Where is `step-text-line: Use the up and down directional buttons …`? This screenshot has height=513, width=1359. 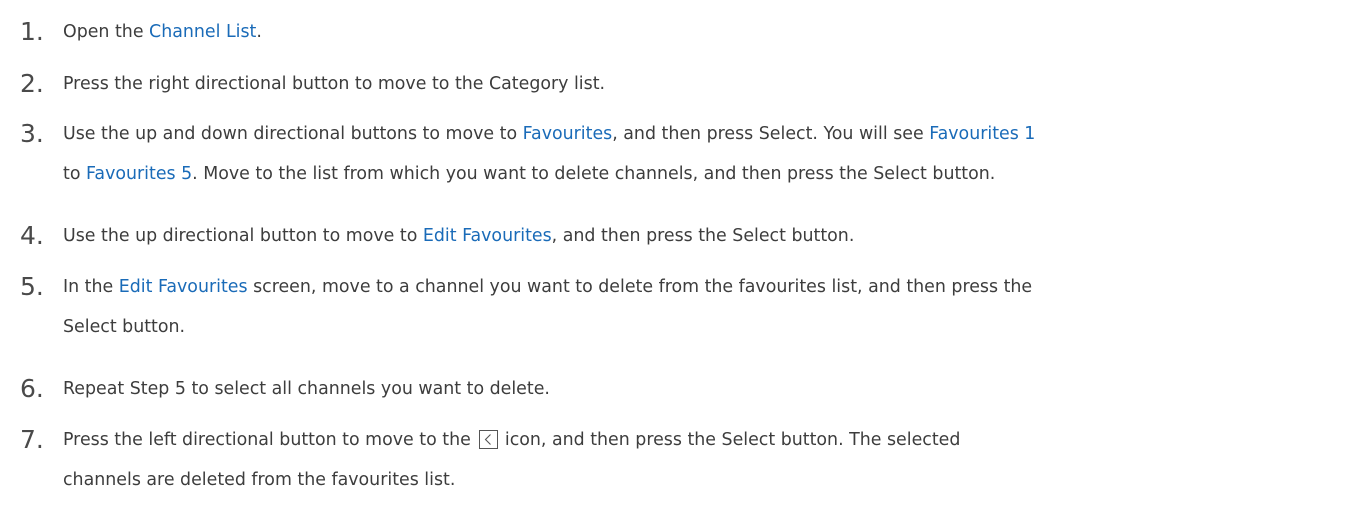 step-text-line: Use the up and down directional buttons … is located at coordinates (708, 134).